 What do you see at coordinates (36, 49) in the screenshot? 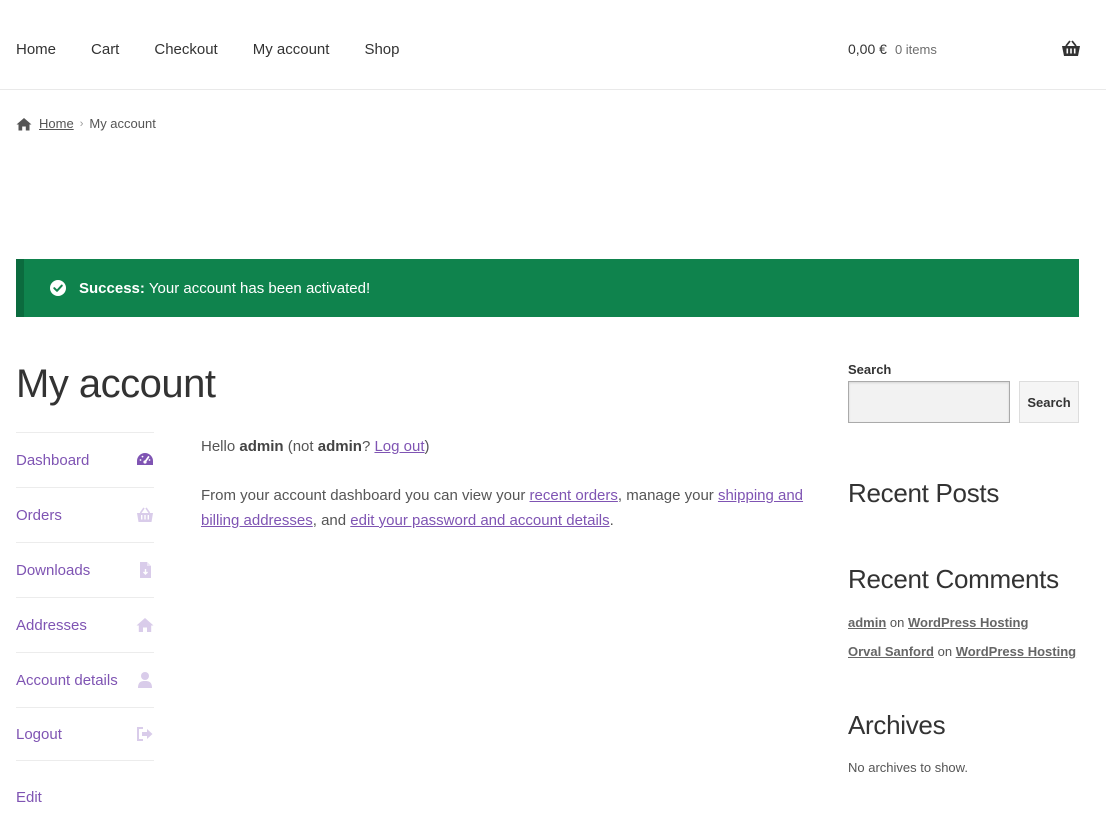
I see `nav-home: Home` at bounding box center [36, 49].